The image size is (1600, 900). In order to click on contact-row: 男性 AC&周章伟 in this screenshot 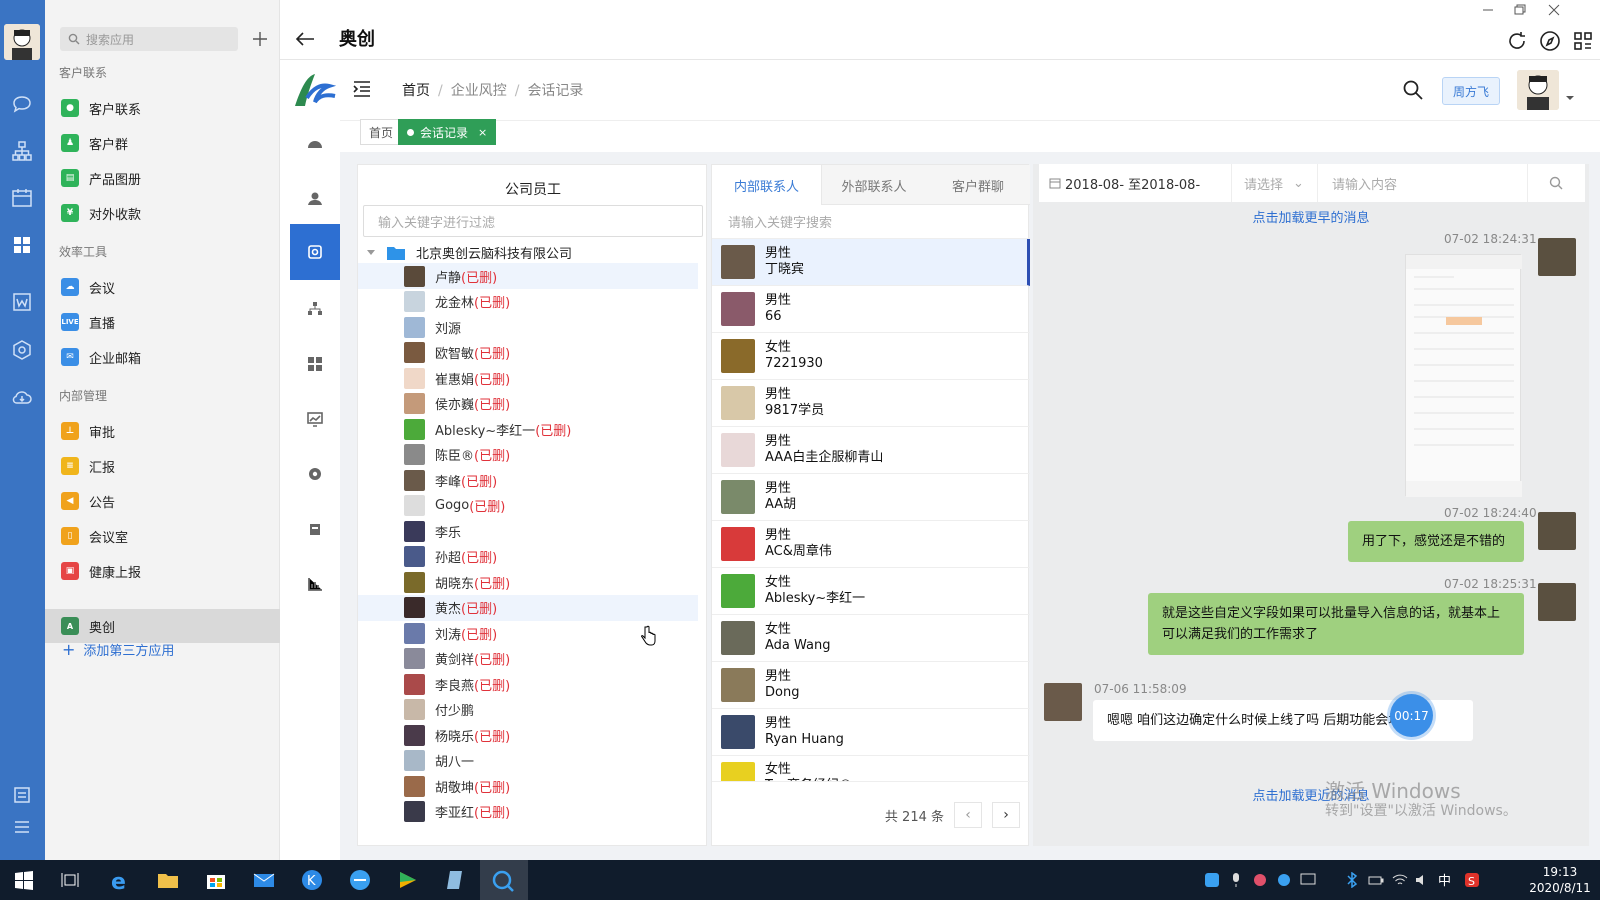, I will do `click(871, 544)`.